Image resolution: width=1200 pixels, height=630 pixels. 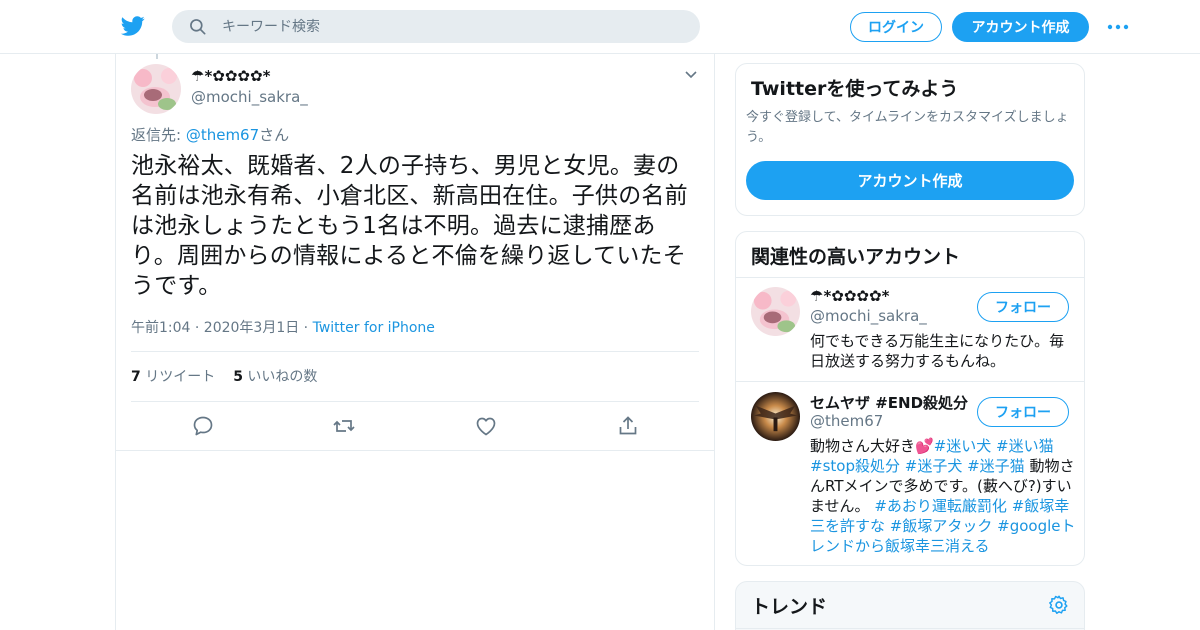 I want to click on chevron-down-icon, so click(x=691, y=75).